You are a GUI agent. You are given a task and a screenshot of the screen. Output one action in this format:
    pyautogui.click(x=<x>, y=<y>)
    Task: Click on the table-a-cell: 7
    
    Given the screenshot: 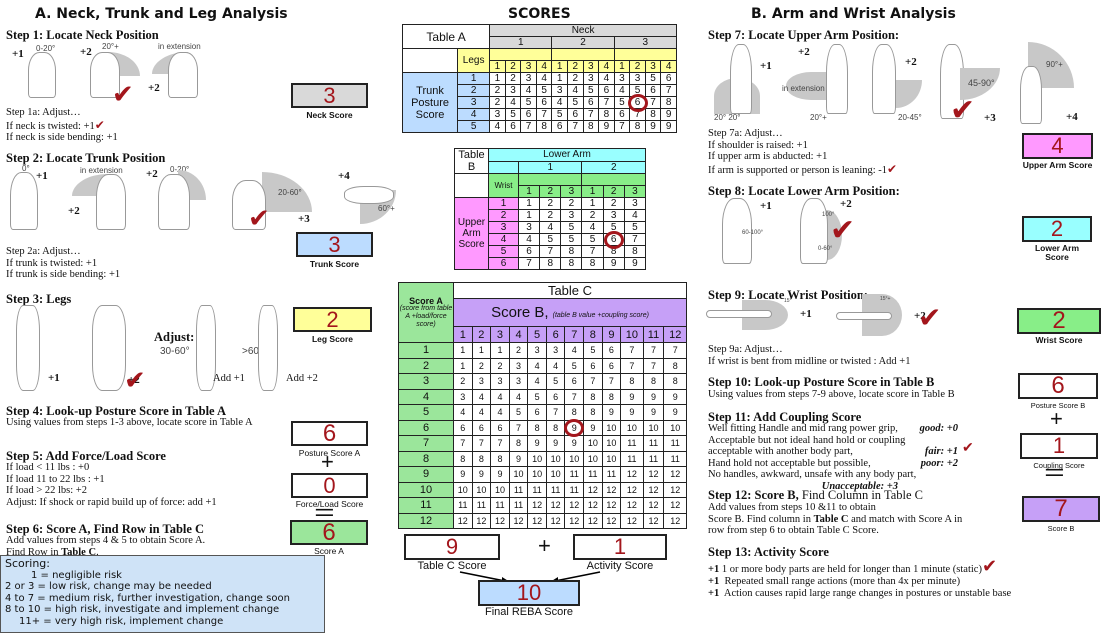 What is the action you would take?
    pyautogui.click(x=544, y=114)
    